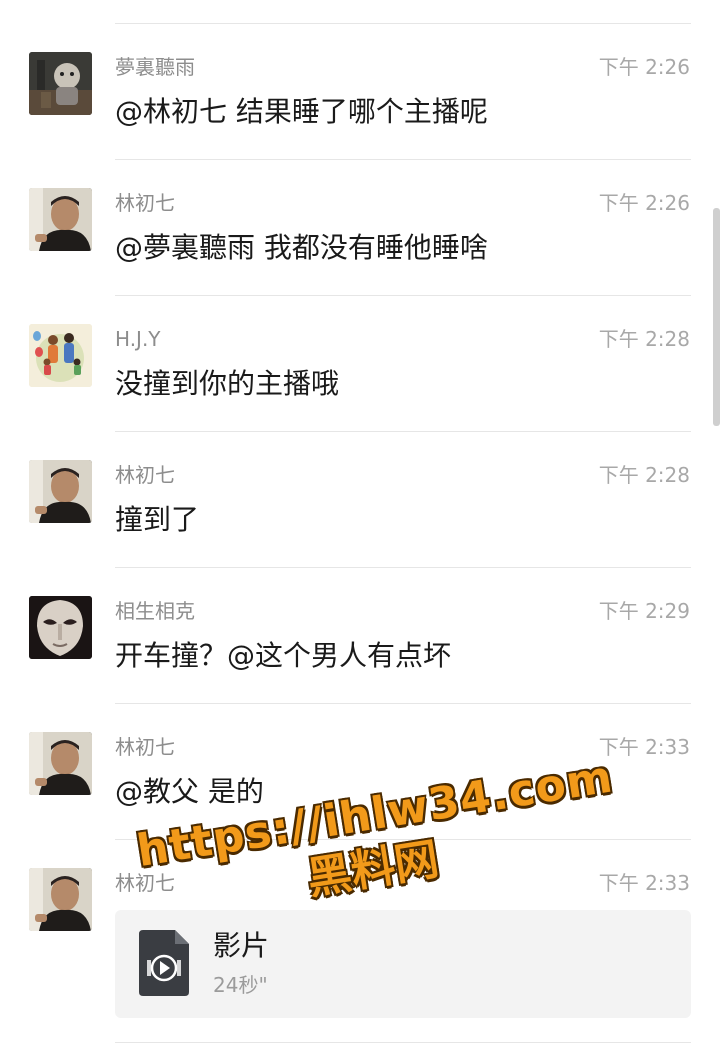 The width and height of the screenshot is (720, 1049). I want to click on mask-avatar, so click(60, 627).